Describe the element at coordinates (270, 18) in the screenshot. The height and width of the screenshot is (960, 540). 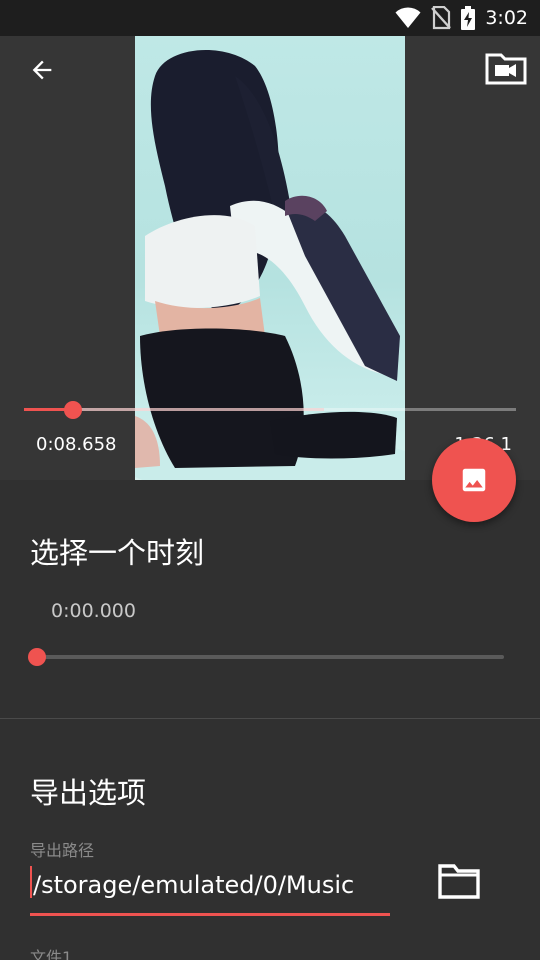
I see `status-bar: 3:02` at that location.